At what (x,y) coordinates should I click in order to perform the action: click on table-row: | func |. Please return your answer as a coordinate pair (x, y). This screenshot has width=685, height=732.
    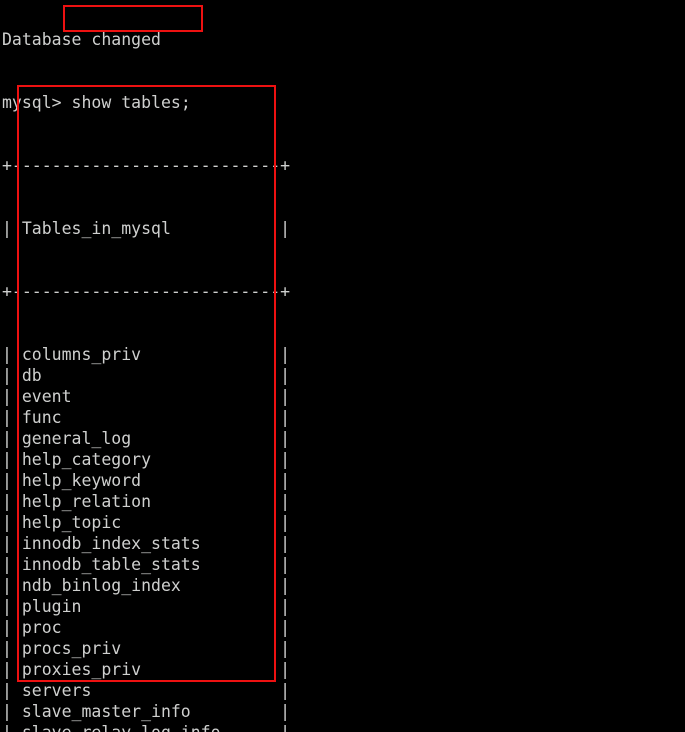
    Looking at the image, I should click on (146, 417).